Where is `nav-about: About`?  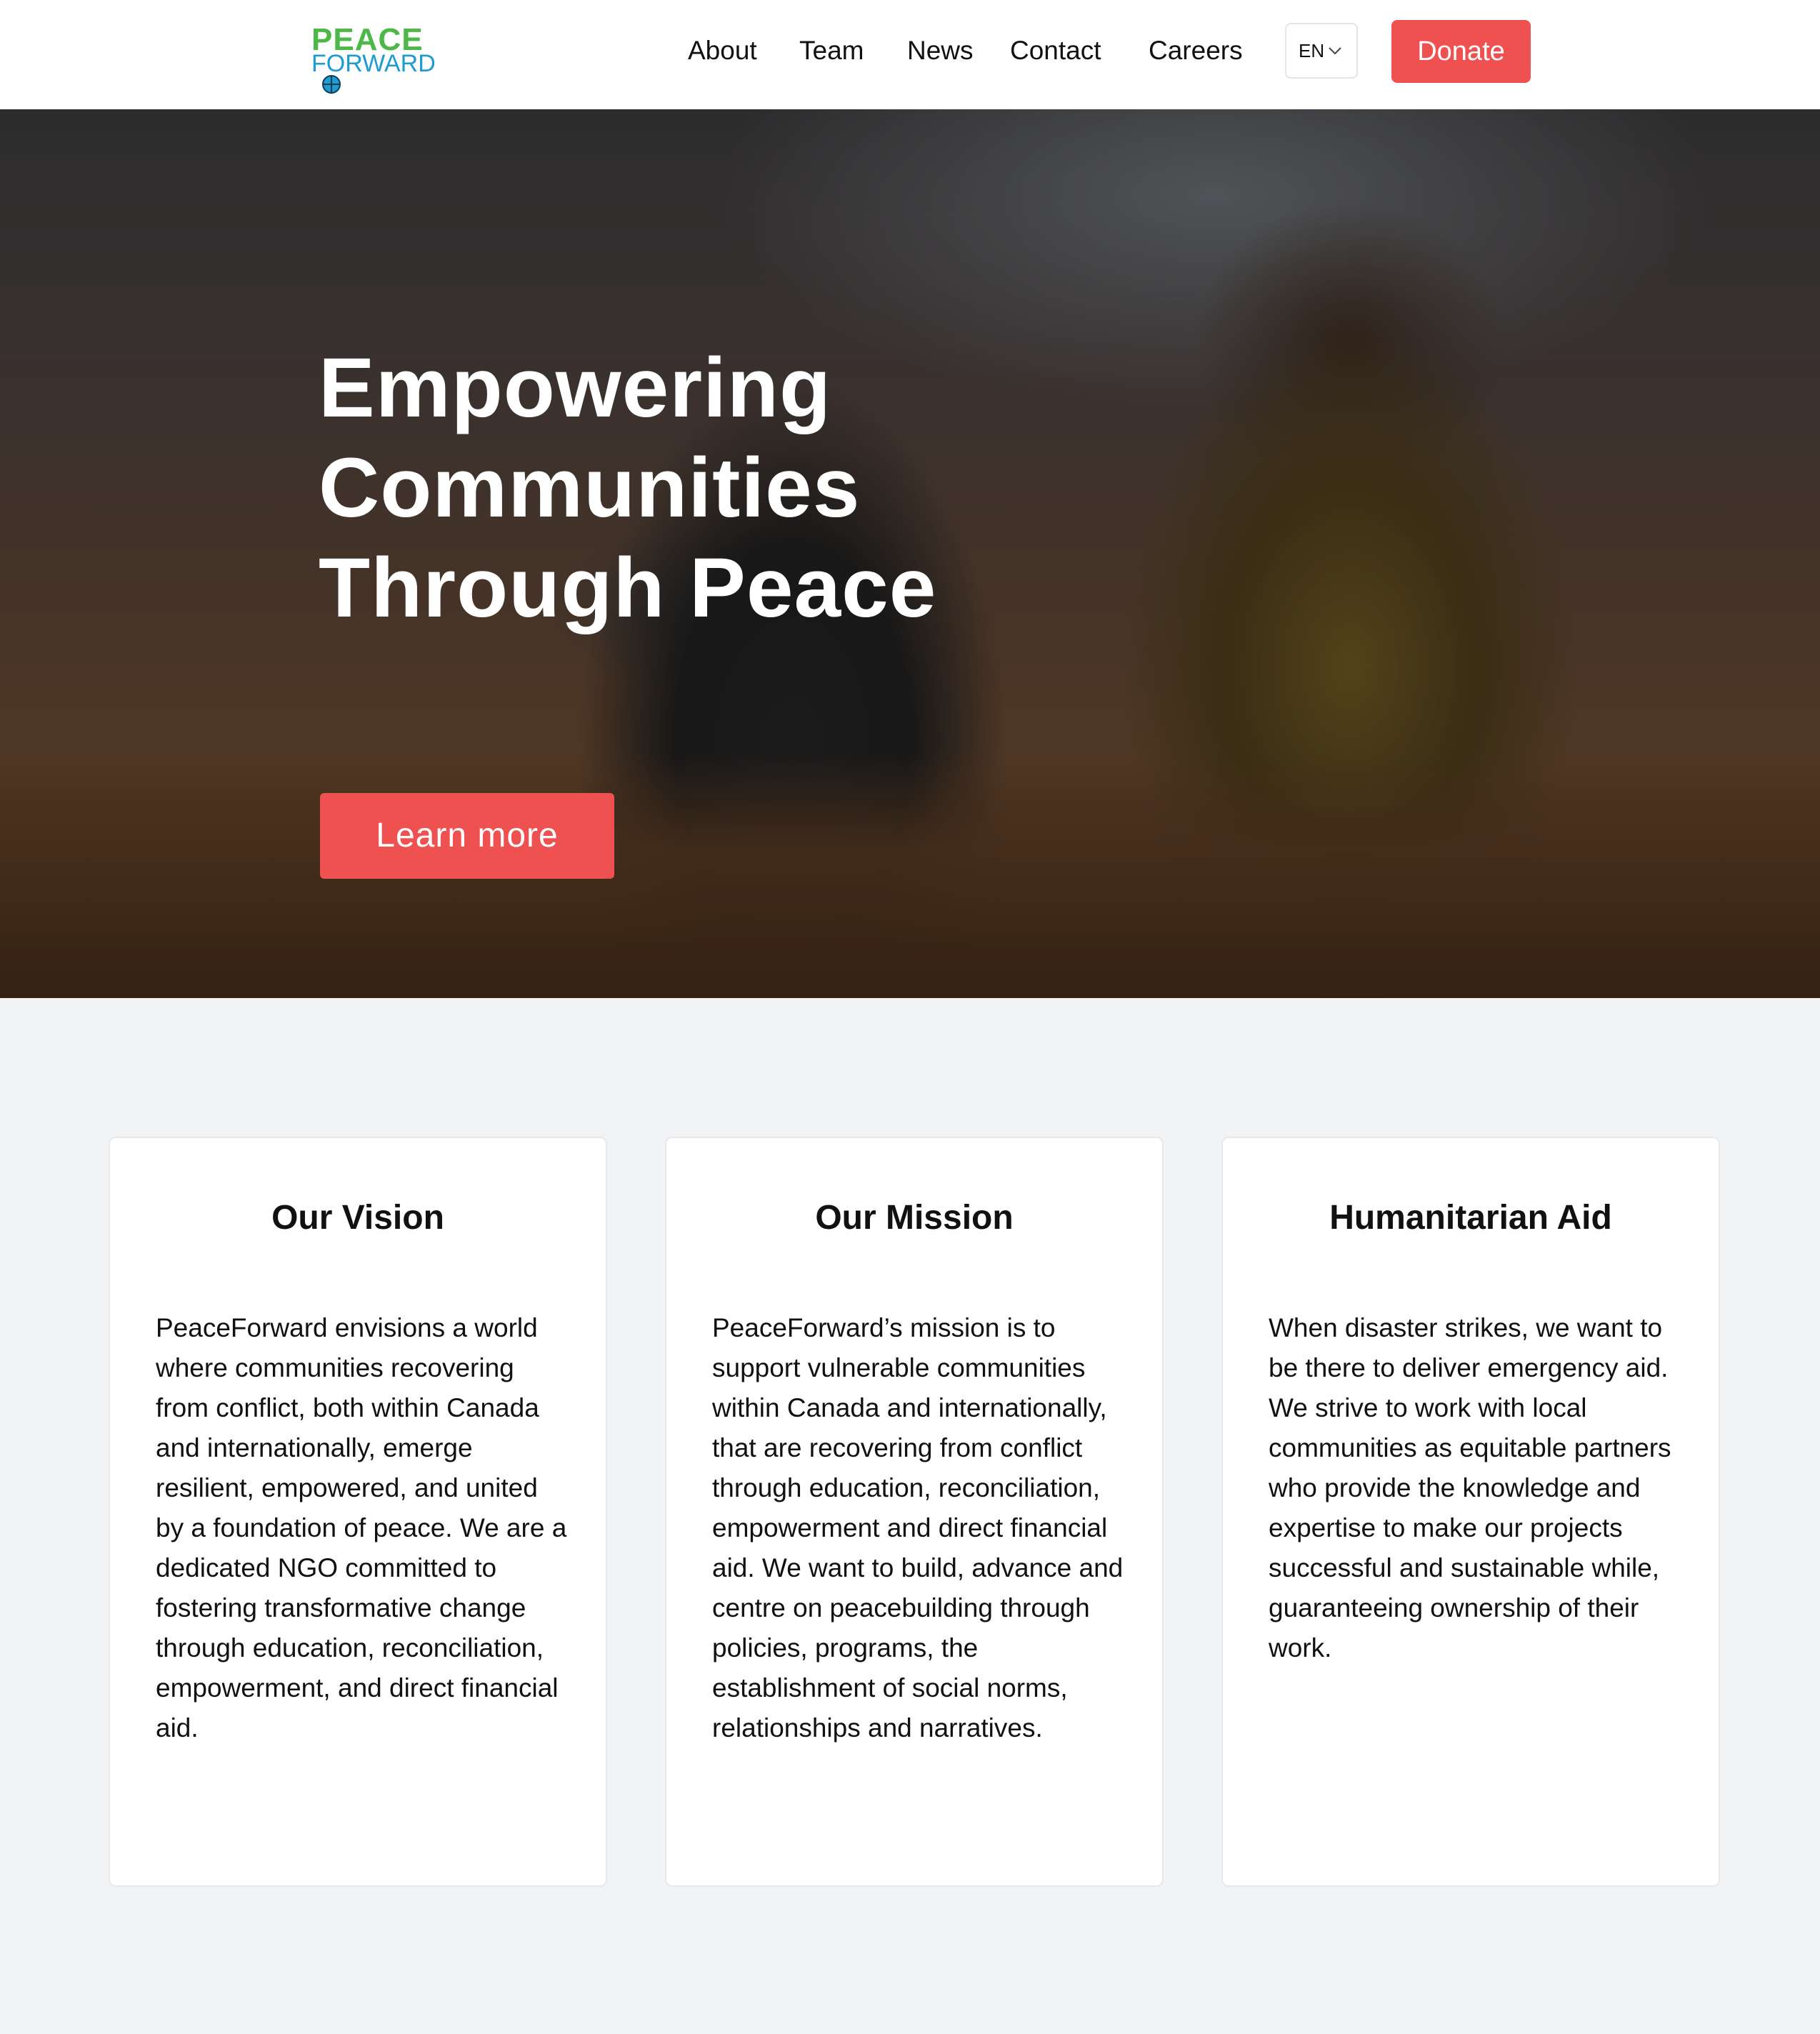
nav-about: About is located at coordinates (722, 51).